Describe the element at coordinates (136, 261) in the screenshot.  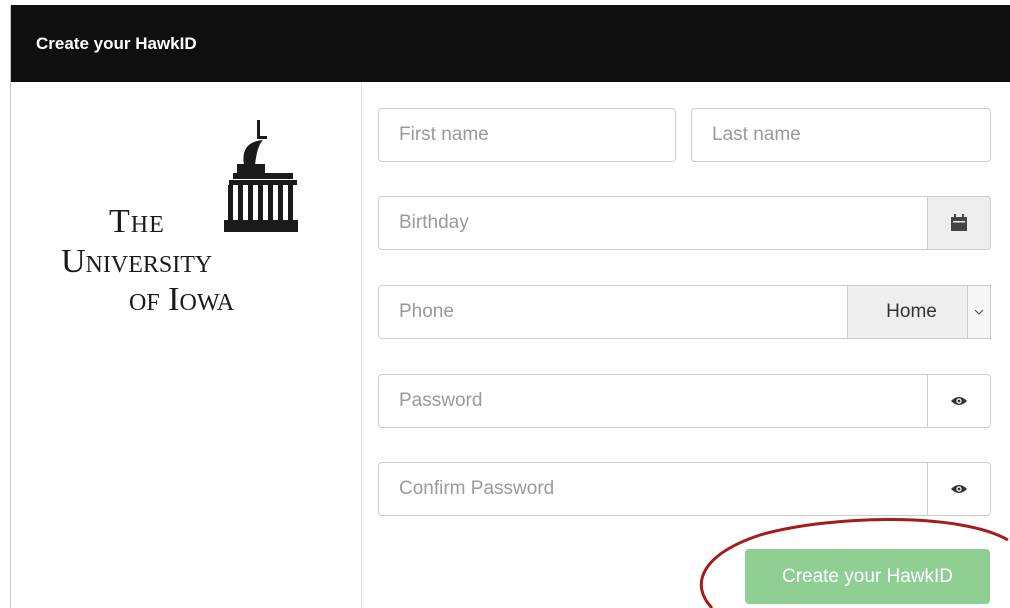
I see `logo-line-university: University` at that location.